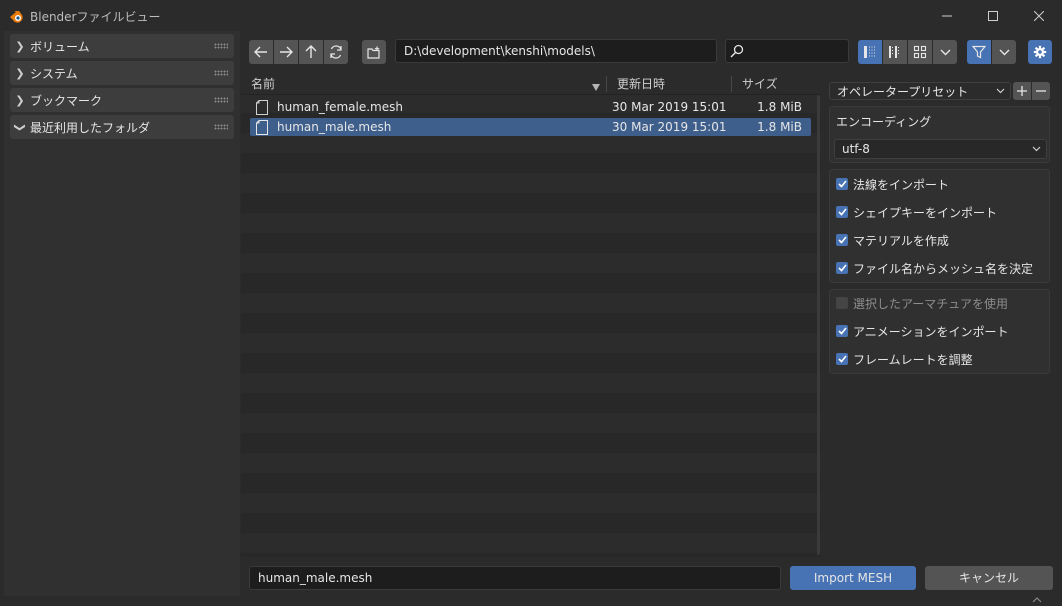 This screenshot has height=606, width=1062. I want to click on sidebar-panel-volumes: ❯ ボリューム, so click(122, 46).